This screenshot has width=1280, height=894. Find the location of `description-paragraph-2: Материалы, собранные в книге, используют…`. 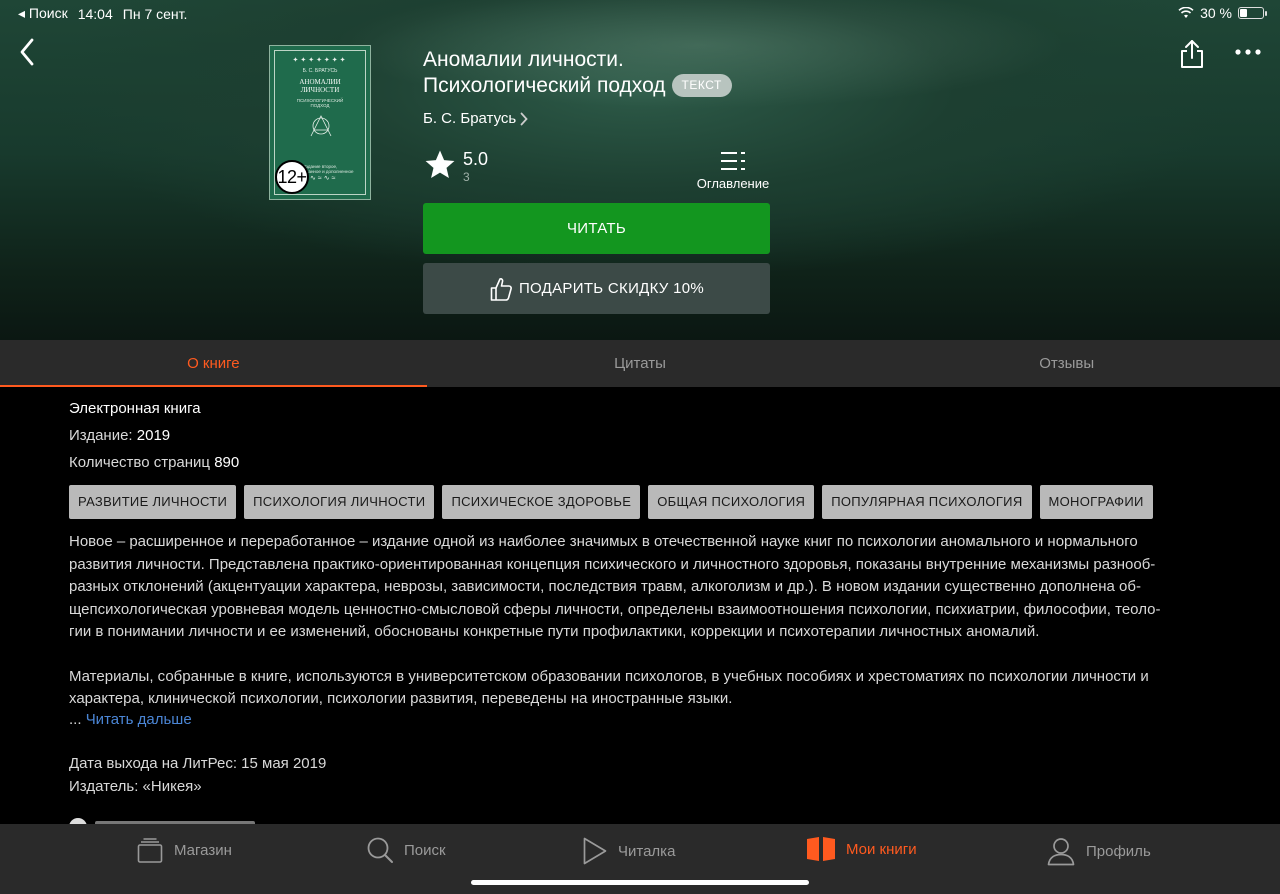

description-paragraph-2: Материалы, собранные в книге, используют… is located at coordinates (609, 687).